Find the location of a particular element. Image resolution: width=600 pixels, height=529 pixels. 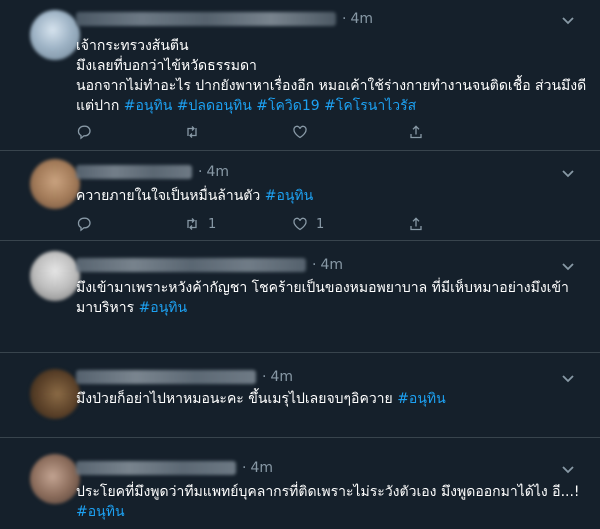

tweet-actions is located at coordinates (296, 132).